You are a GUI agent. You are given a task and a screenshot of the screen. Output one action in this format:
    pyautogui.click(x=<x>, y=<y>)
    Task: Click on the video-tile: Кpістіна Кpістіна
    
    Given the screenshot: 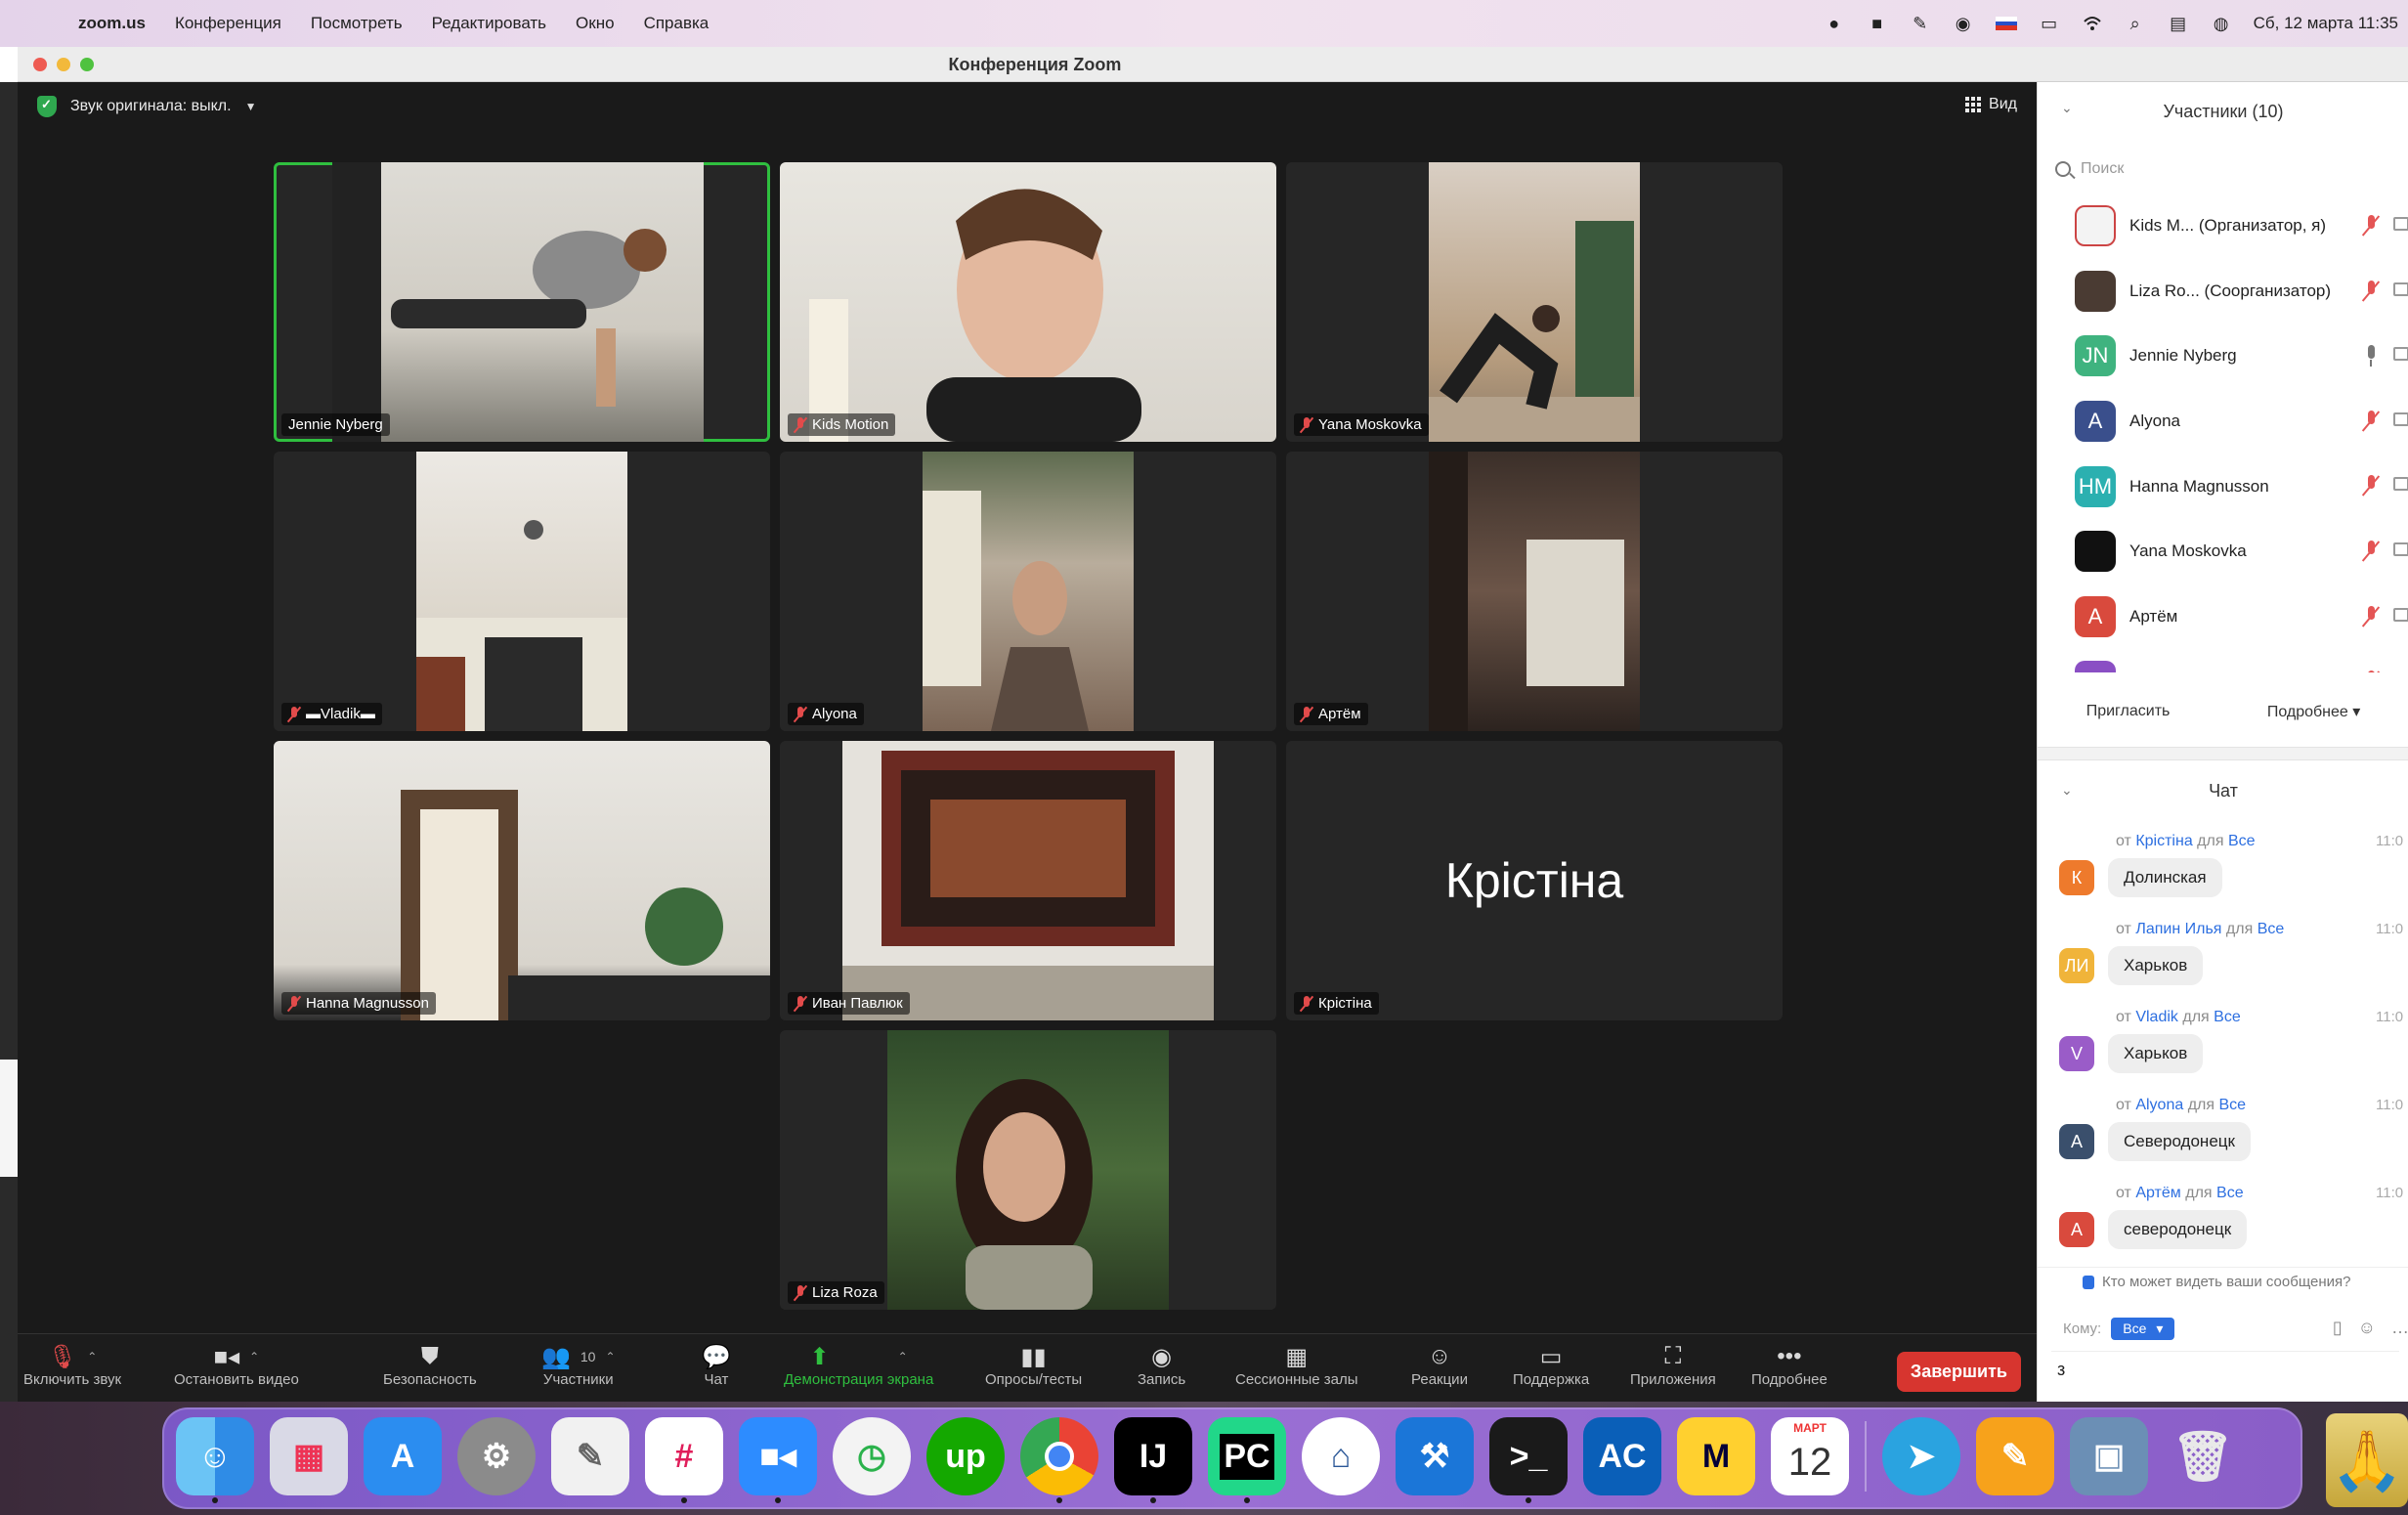 What is the action you would take?
    pyautogui.click(x=1534, y=880)
    